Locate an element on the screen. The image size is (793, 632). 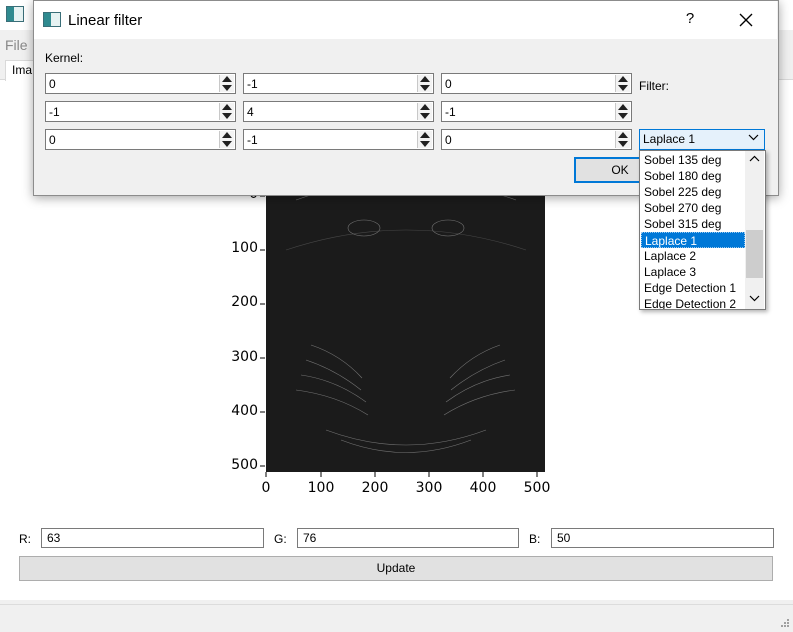
dropdown-scroll-thumb is located at coordinates (754, 254).